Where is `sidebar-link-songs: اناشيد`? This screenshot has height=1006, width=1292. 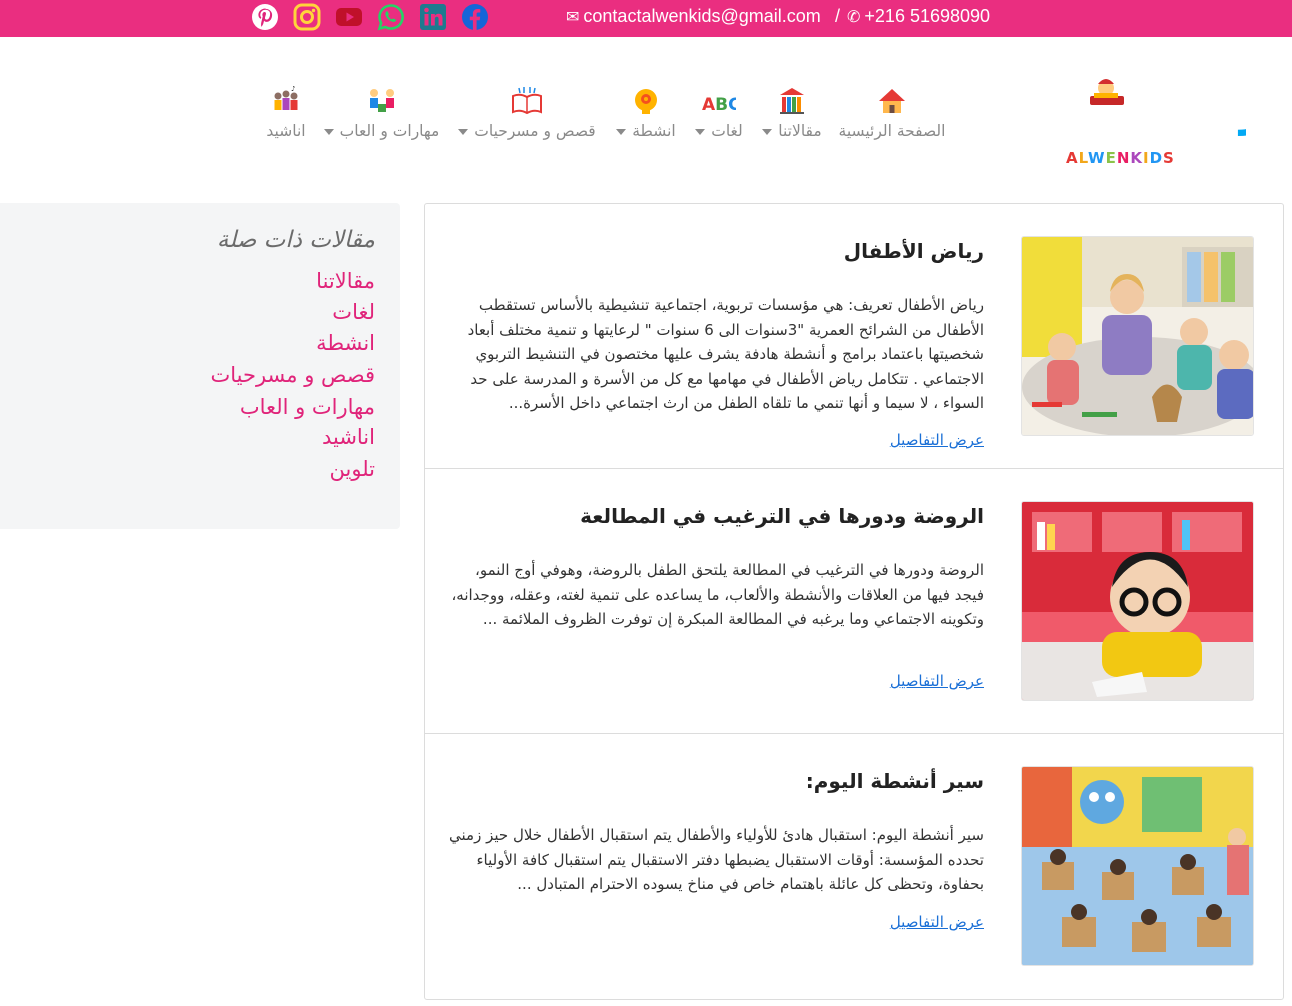 sidebar-link-songs: اناشيد is located at coordinates (348, 437).